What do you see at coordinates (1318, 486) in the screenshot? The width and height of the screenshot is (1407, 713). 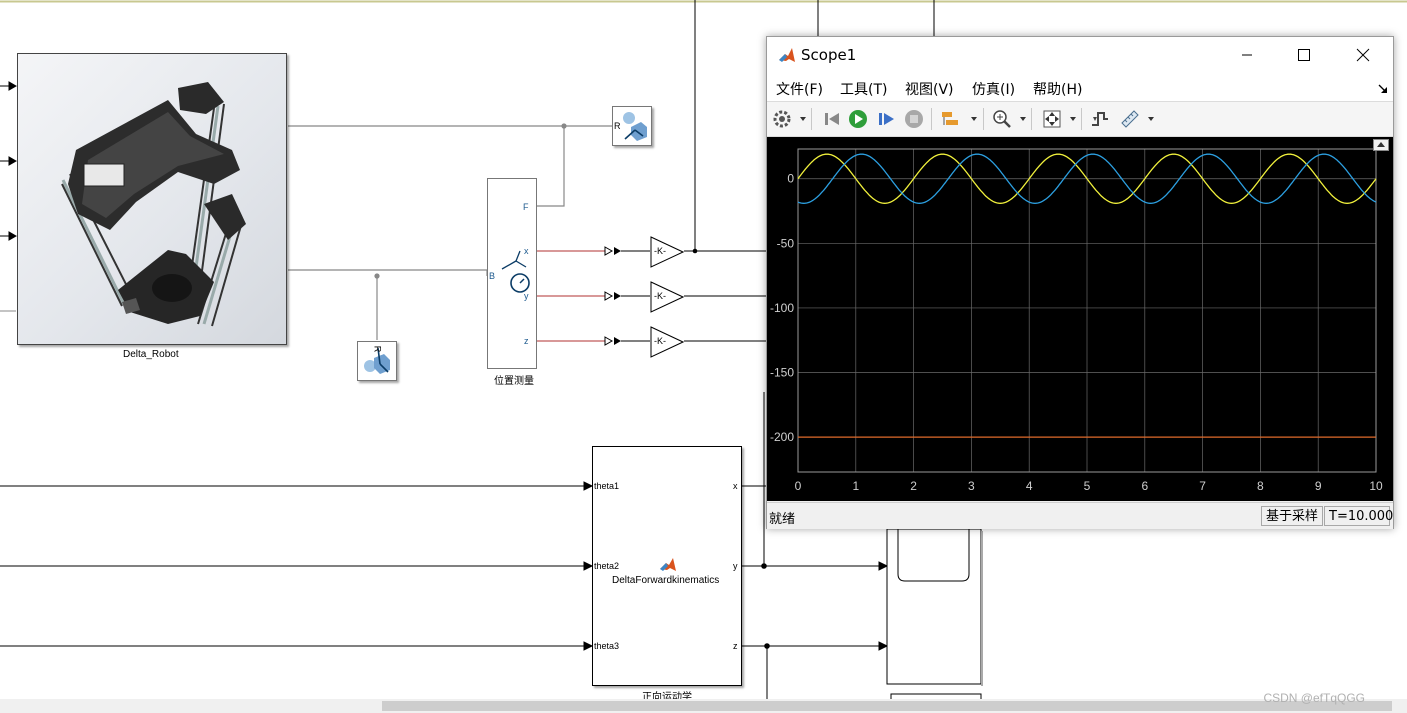 I see `x-tick-label: 9` at bounding box center [1318, 486].